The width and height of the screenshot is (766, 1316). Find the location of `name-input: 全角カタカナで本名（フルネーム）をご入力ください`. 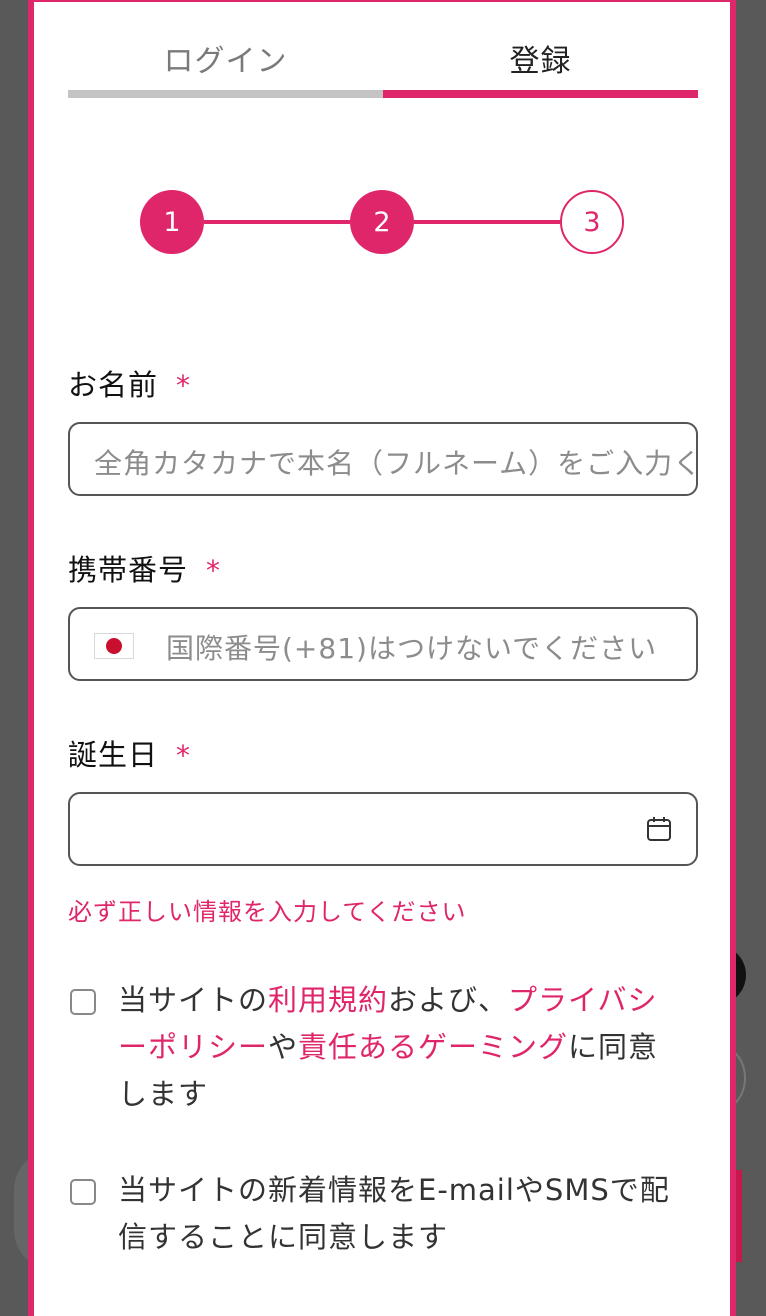

name-input: 全角カタカナで本名（フルネーム）をご入力ください is located at coordinates (383, 459).